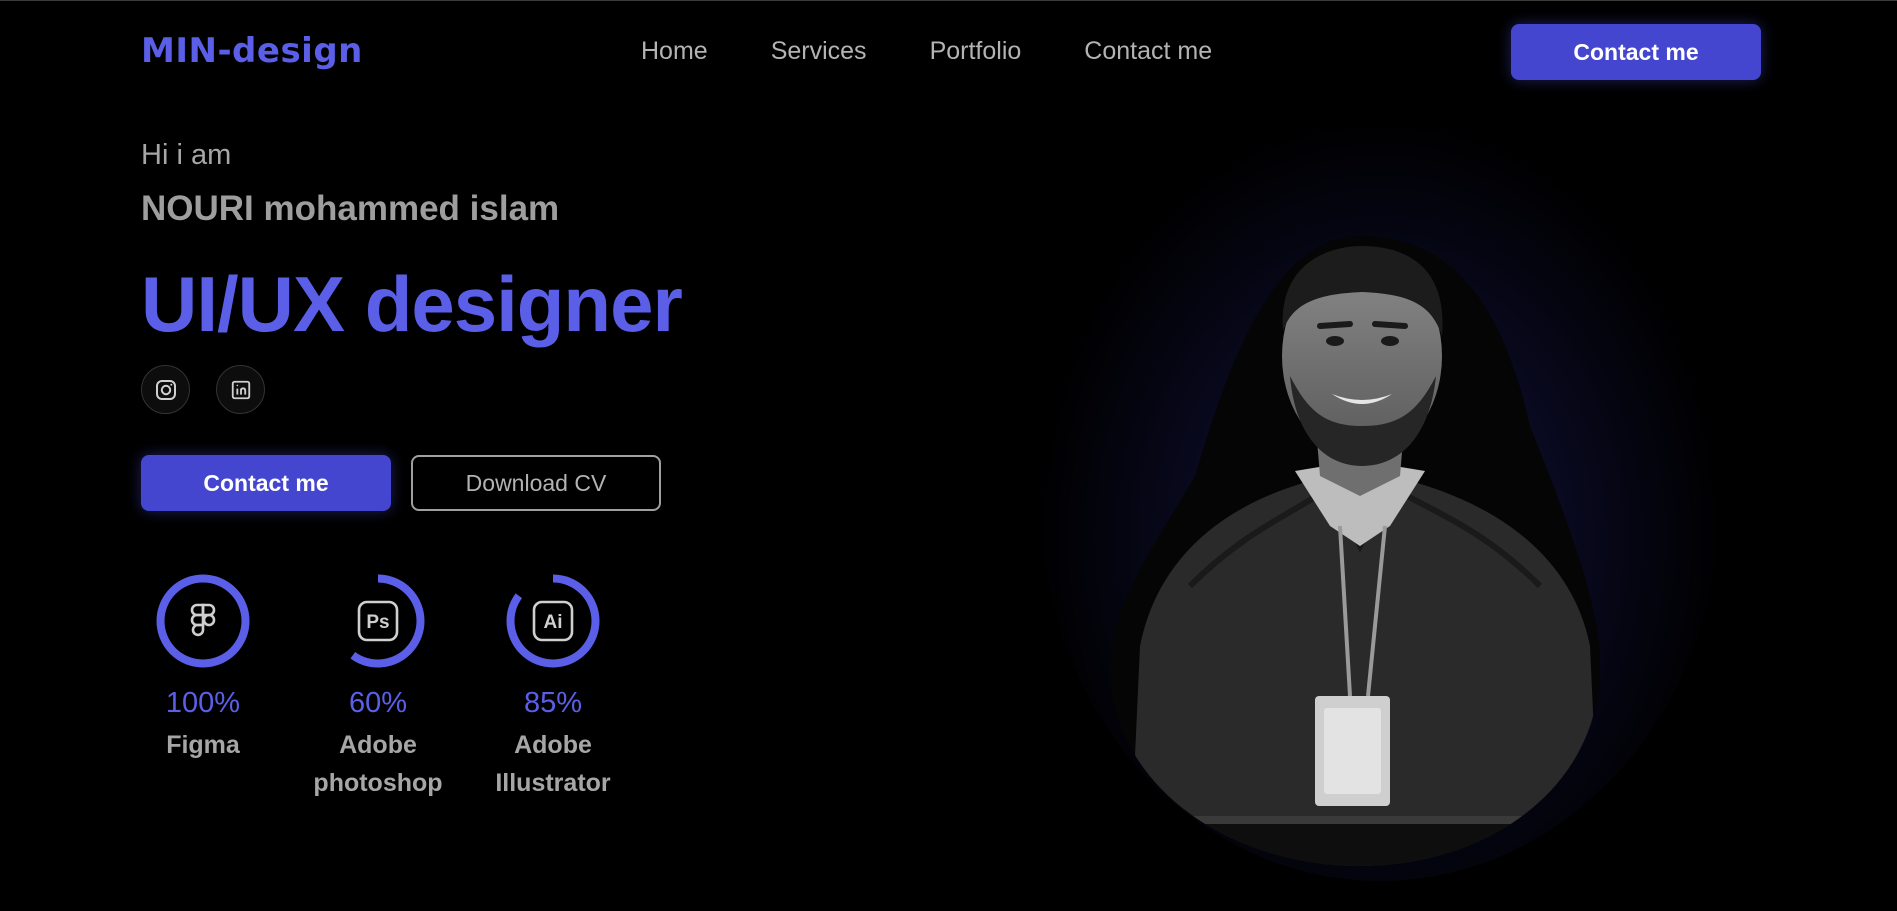 The height and width of the screenshot is (911, 1897). What do you see at coordinates (186, 155) in the screenshot?
I see `greeting-text: Hi i am` at bounding box center [186, 155].